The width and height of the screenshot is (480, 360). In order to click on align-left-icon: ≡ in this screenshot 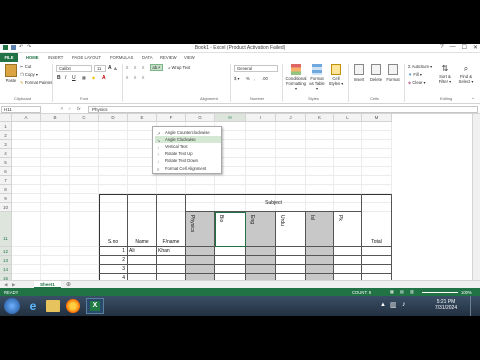, I will do `click(127, 77)`.